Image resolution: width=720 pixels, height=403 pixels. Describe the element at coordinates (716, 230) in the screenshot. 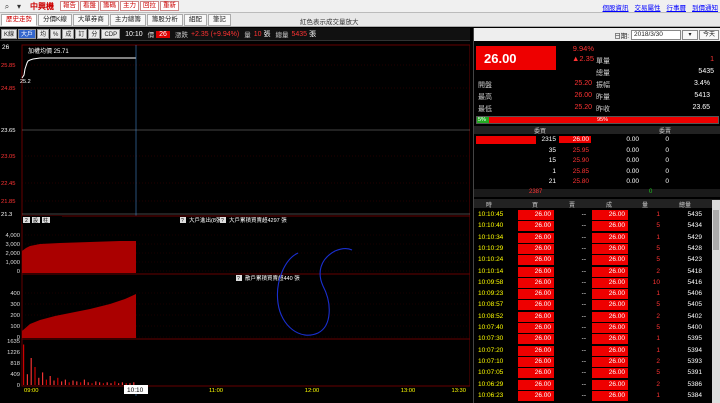

I see `scroll-thumb` at that location.